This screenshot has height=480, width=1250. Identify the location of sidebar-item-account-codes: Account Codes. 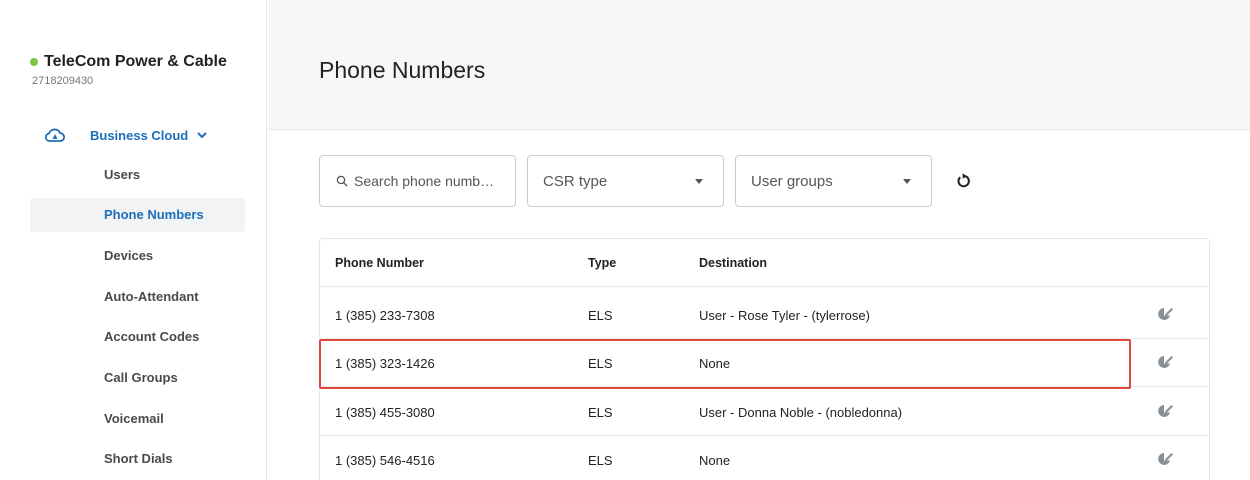
(137, 337).